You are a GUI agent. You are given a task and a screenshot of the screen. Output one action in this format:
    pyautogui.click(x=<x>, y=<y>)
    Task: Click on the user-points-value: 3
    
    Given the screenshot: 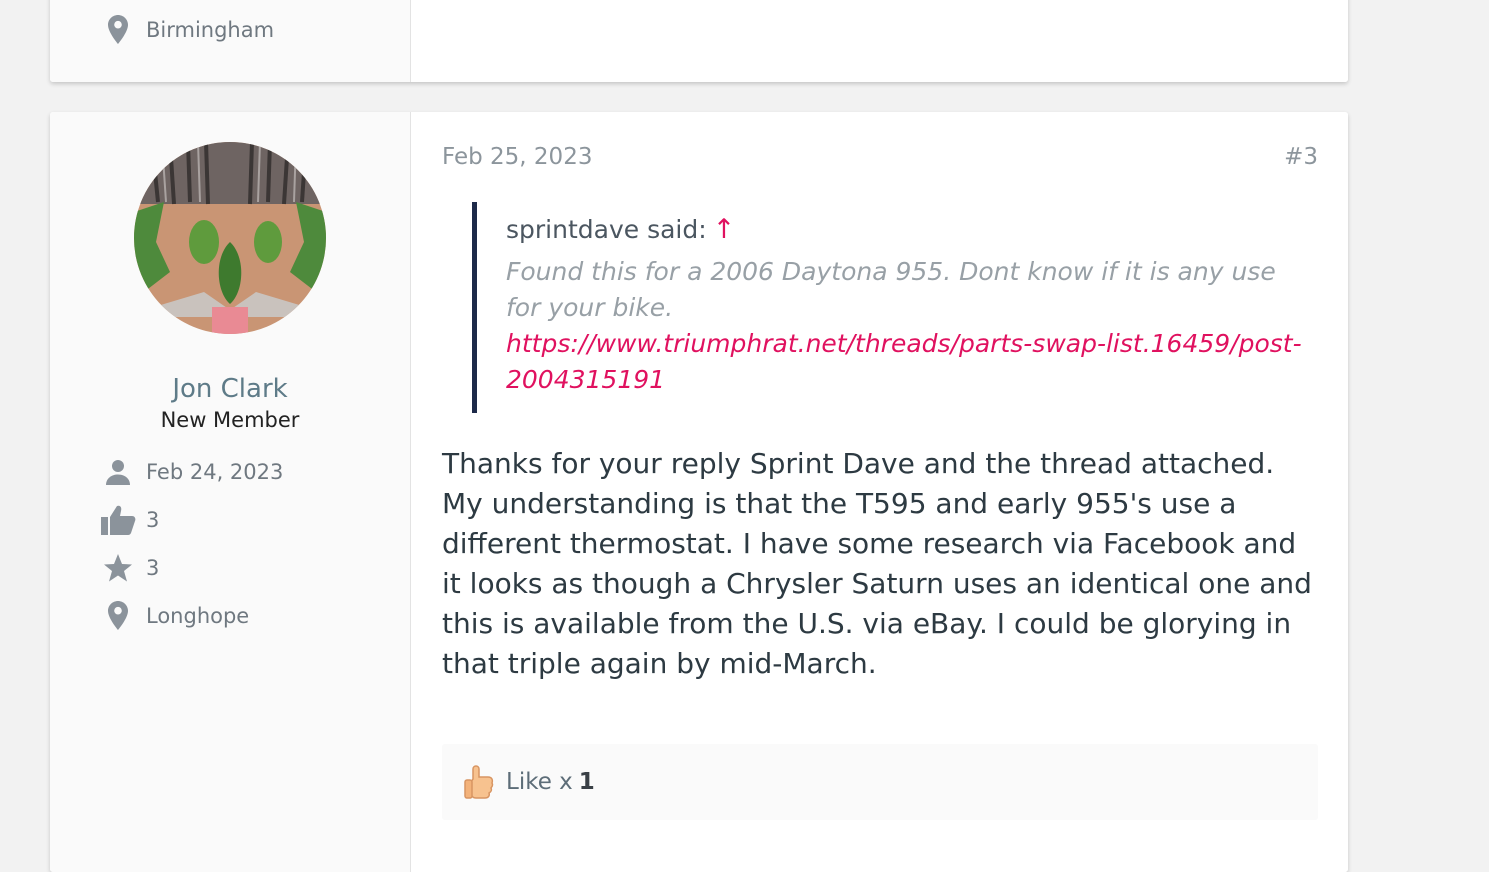 What is the action you would take?
    pyautogui.click(x=153, y=568)
    